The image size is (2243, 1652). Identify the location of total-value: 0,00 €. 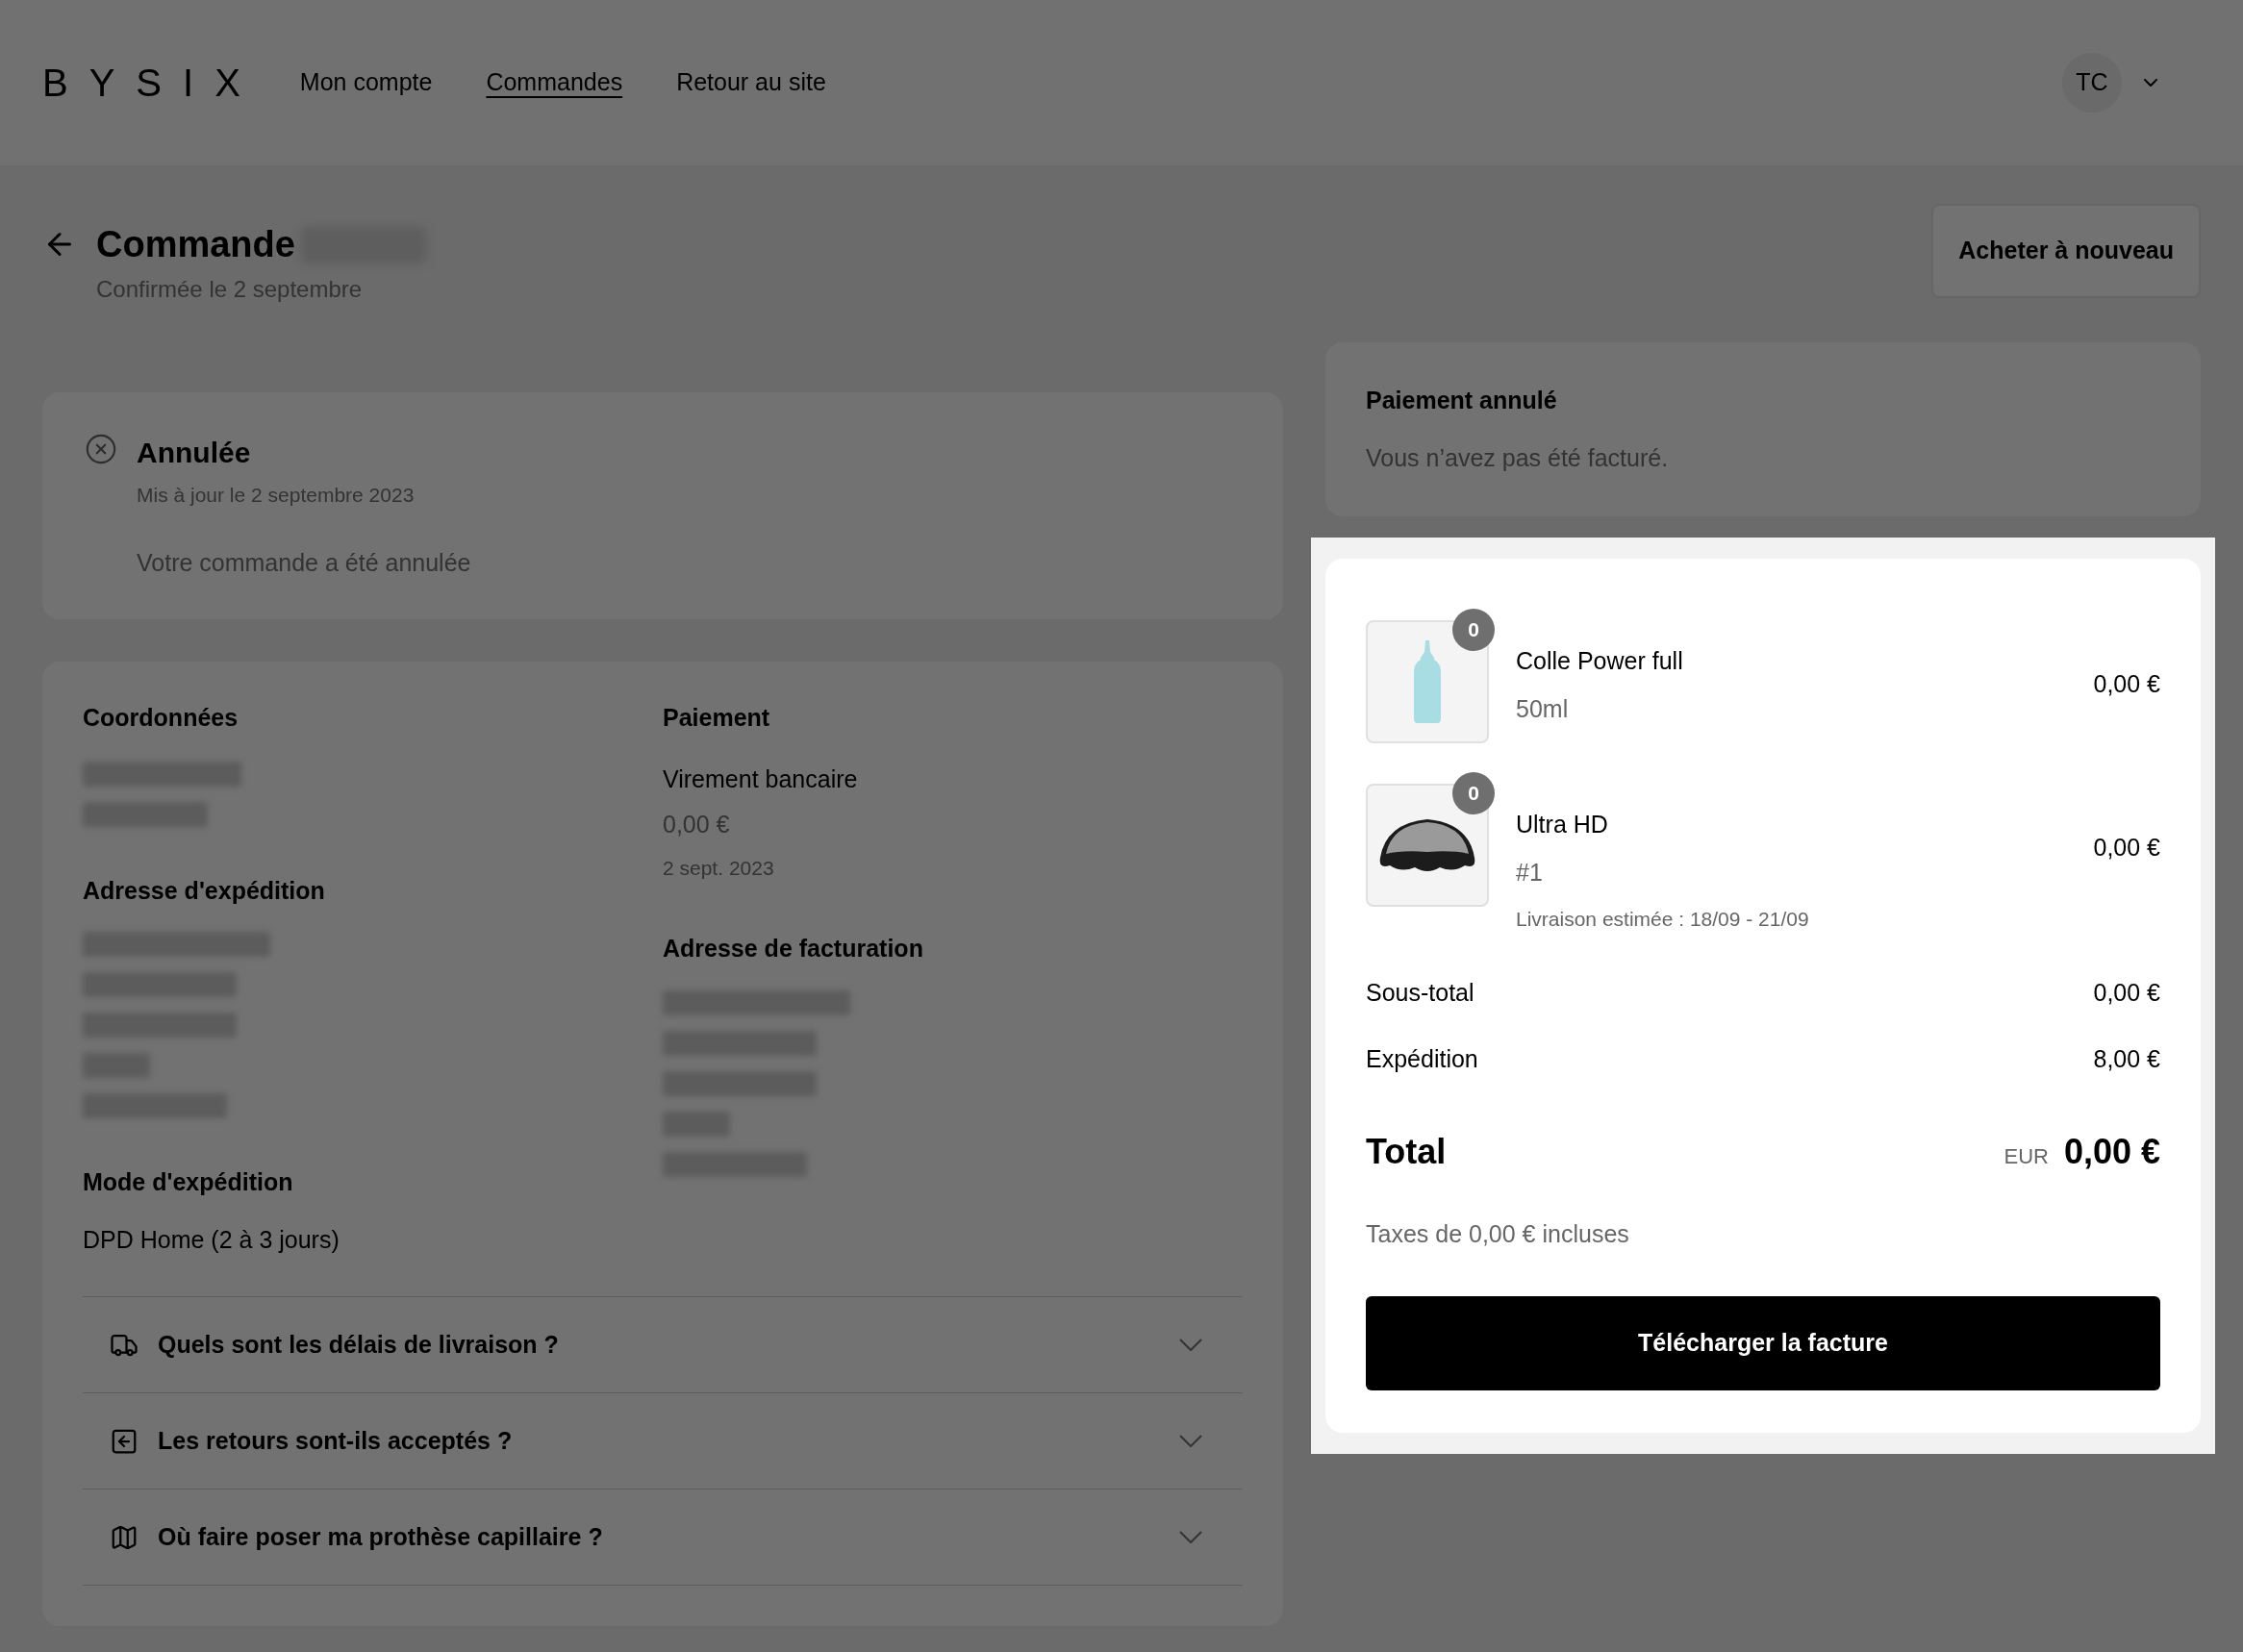
(2111, 1152).